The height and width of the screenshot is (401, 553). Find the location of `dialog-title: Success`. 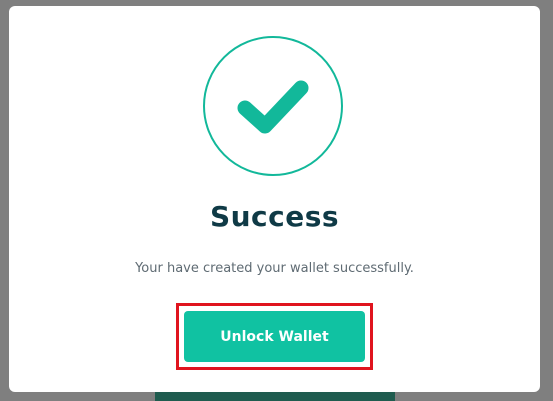

dialog-title: Success is located at coordinates (274, 216).